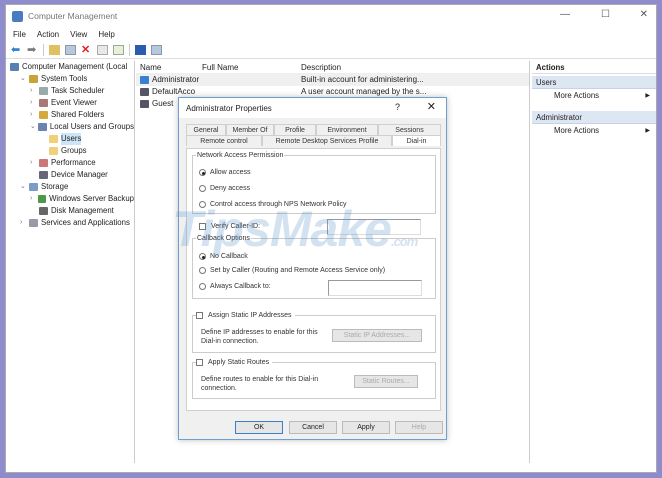 This screenshot has height=478, width=662. I want to click on menu-help: Help, so click(106, 34).